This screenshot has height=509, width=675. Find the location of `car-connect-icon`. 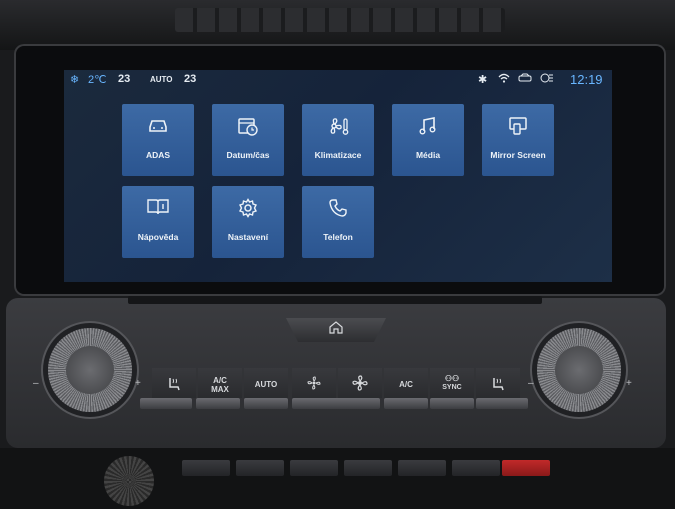

car-connect-icon is located at coordinates (525, 79).